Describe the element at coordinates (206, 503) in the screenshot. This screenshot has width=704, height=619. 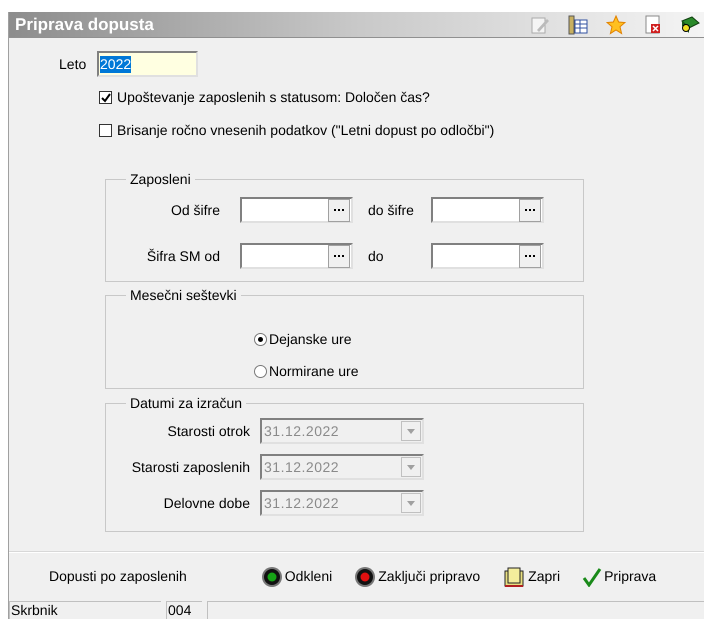
I see `field-label: Delovne dobe` at that location.